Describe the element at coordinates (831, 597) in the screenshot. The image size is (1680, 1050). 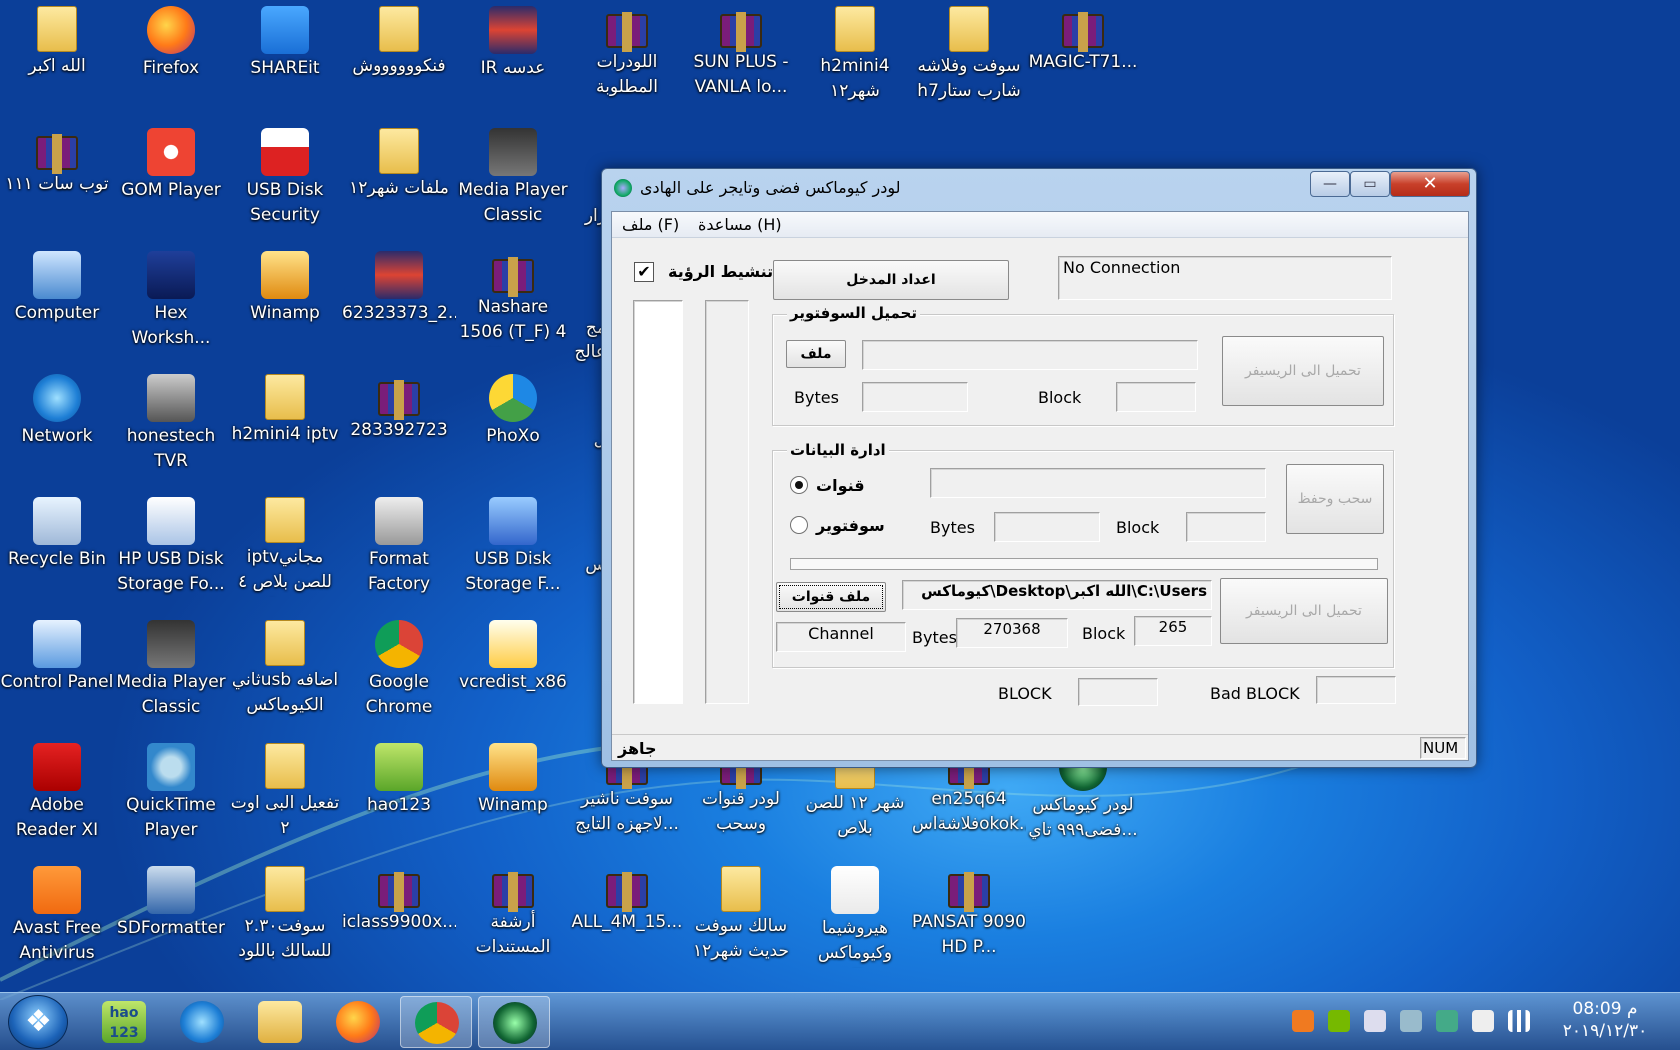
I see `channel-file-button: ملف قنوات` at that location.